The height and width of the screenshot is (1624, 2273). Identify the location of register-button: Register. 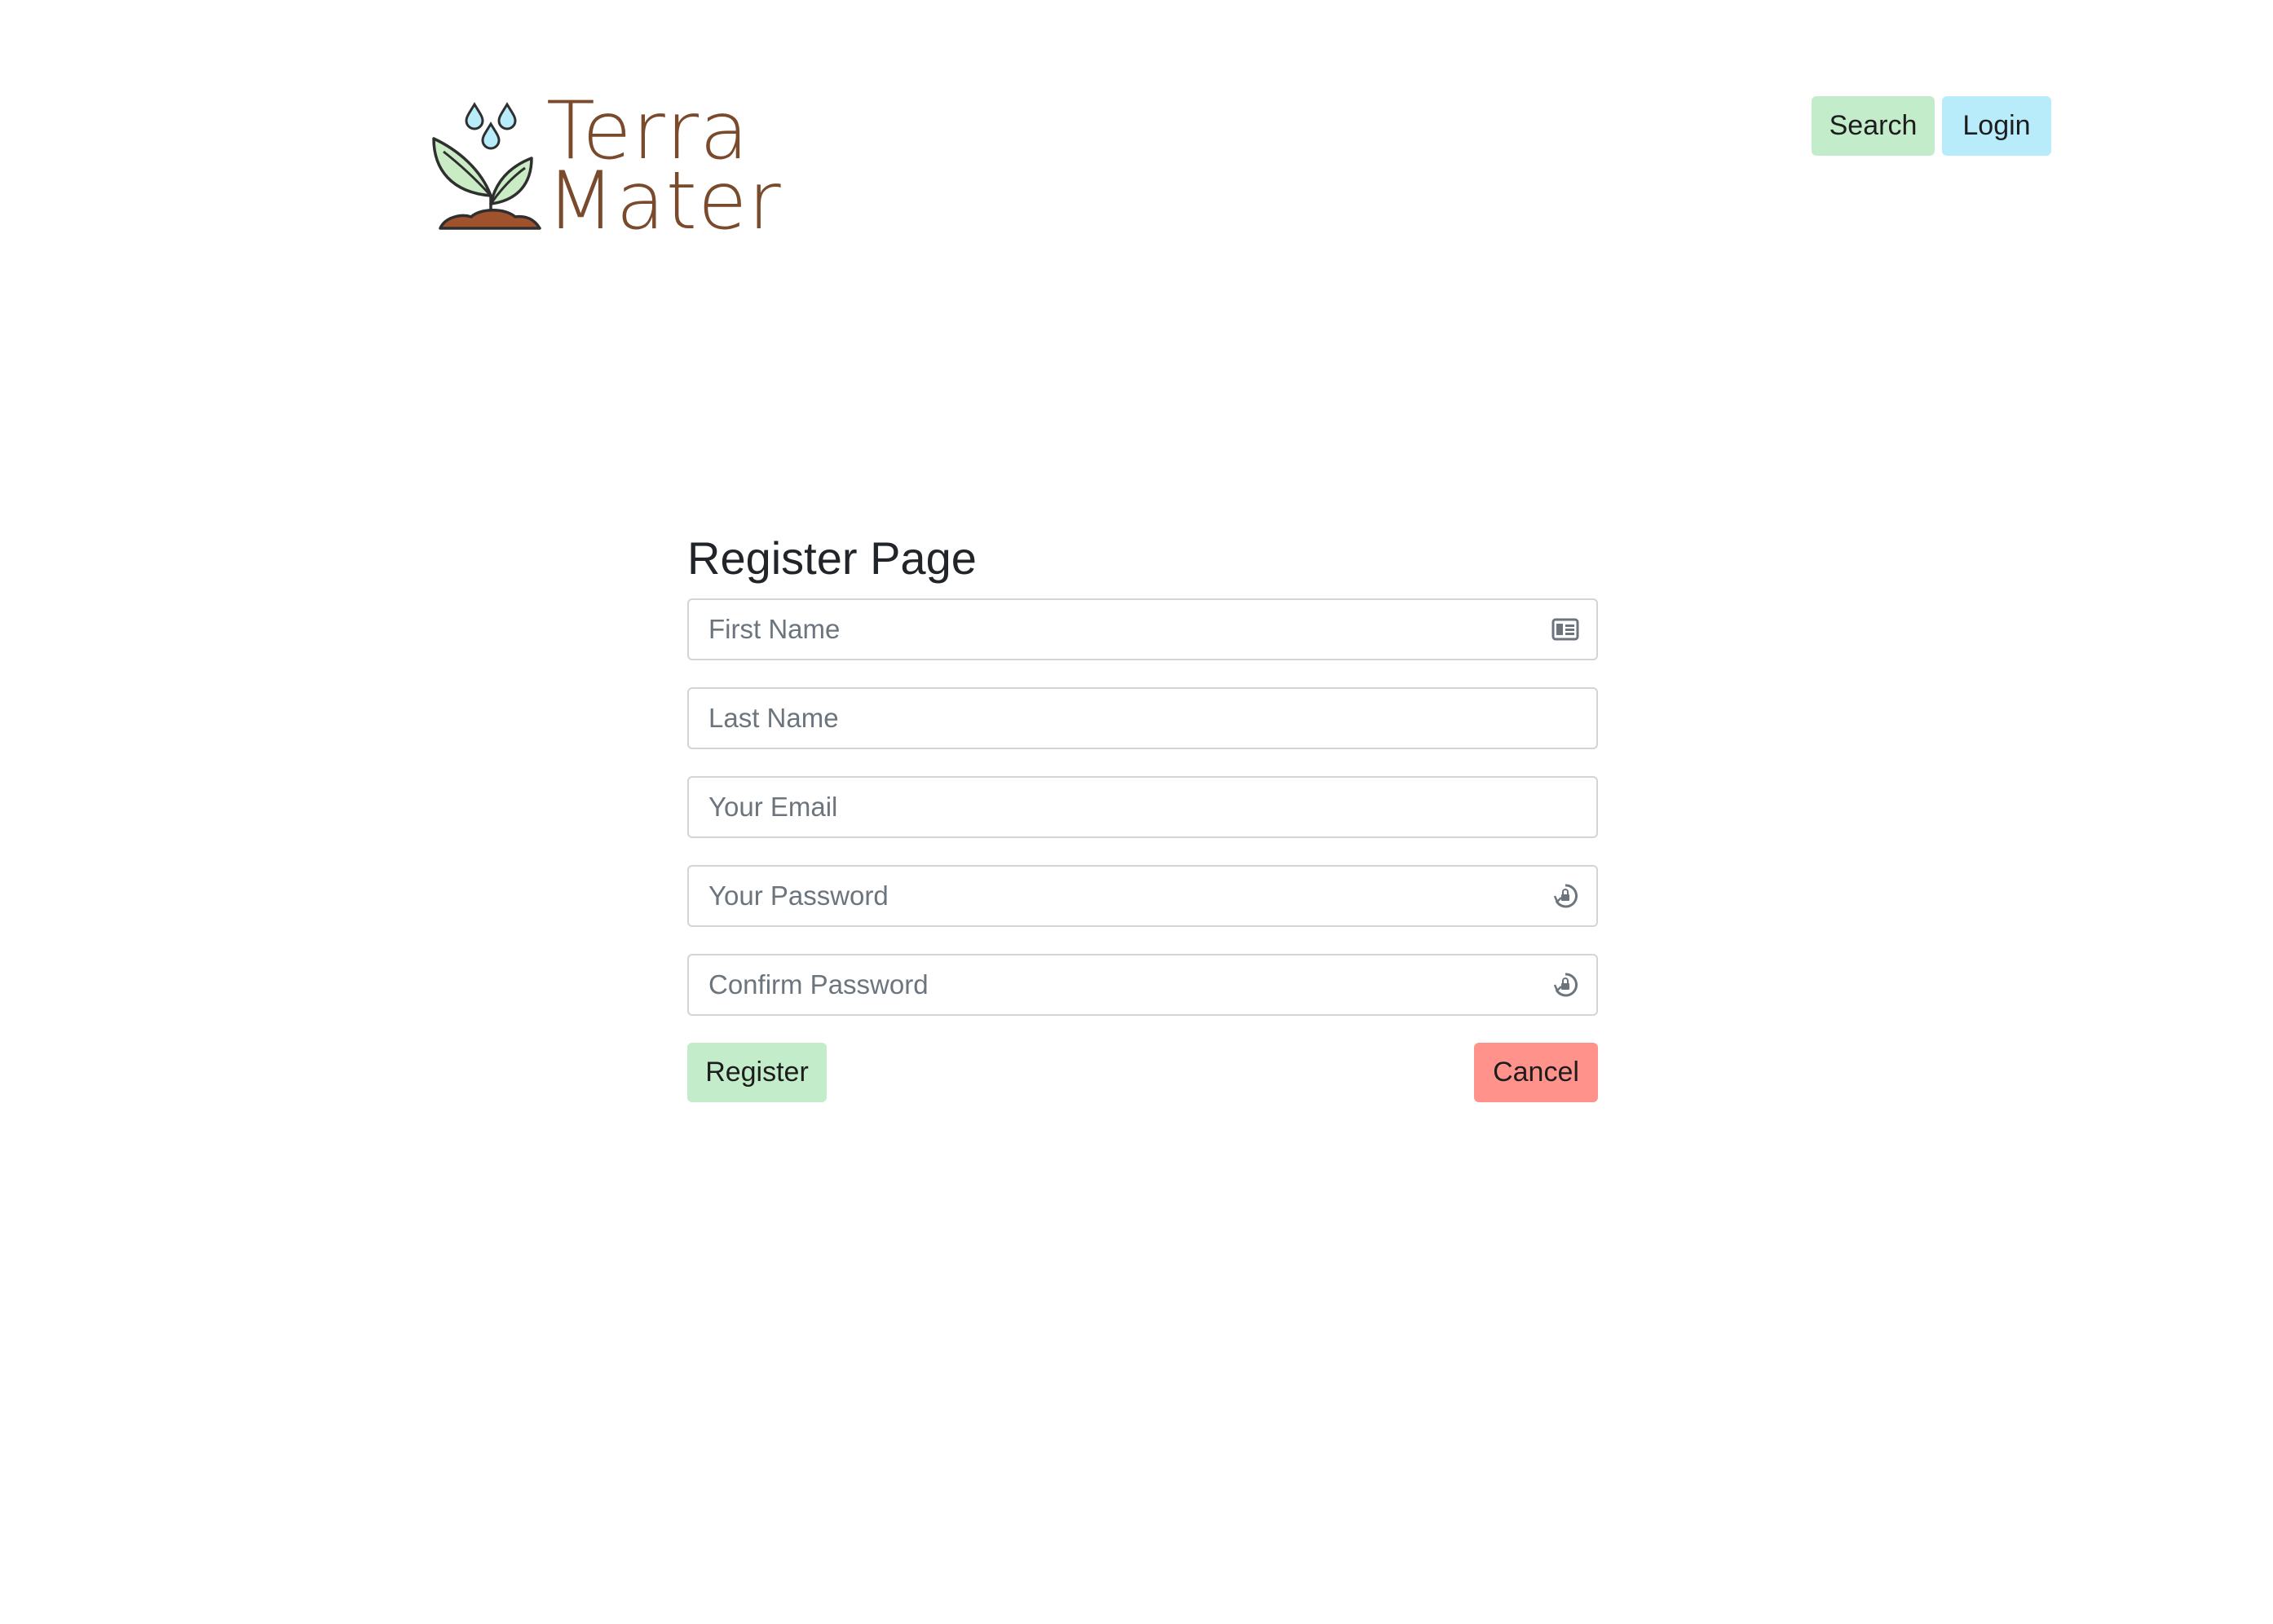
(757, 1072).